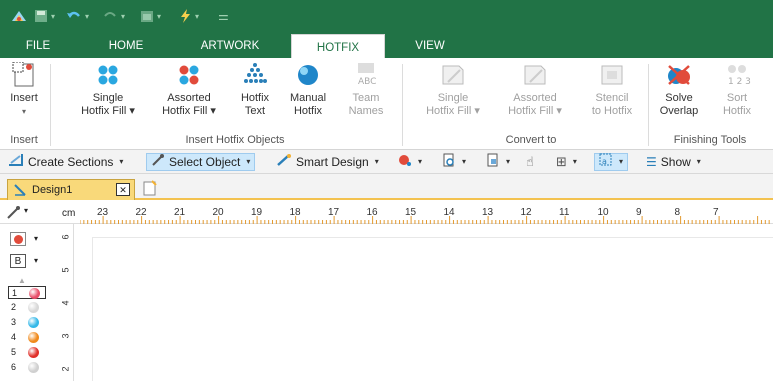 This screenshot has width=773, height=381. Describe the element at coordinates (190, 16) in the screenshot. I see `lightning-icon: ▾` at that location.